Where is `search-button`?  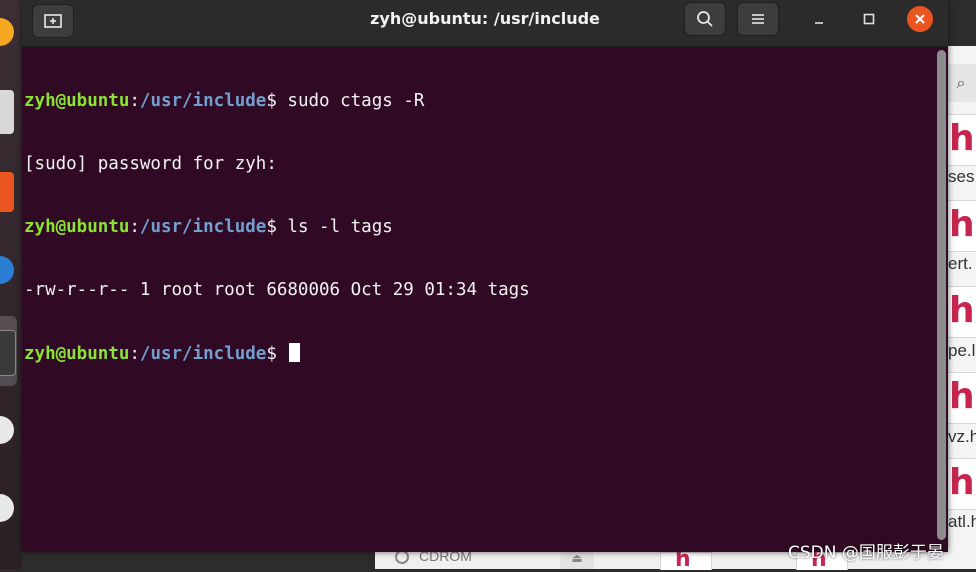
search-button is located at coordinates (705, 19).